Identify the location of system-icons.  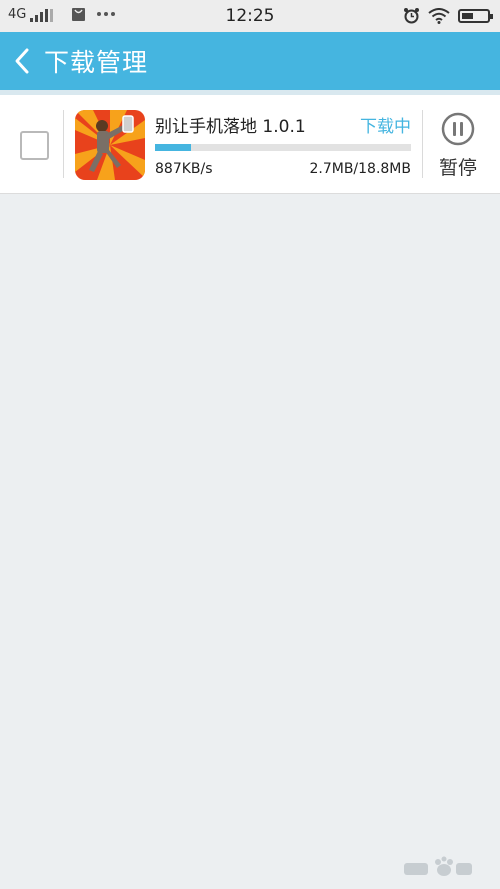
(448, 15).